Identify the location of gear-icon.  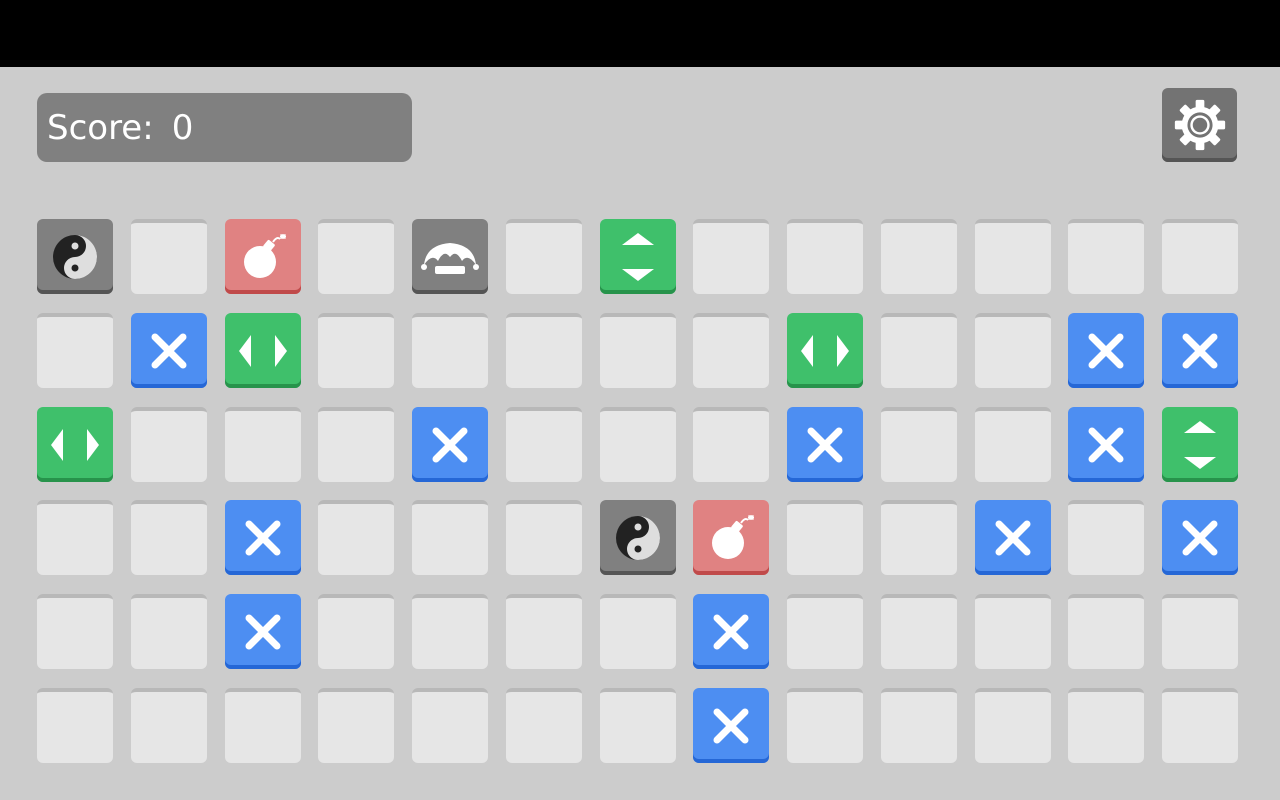
(1199, 125).